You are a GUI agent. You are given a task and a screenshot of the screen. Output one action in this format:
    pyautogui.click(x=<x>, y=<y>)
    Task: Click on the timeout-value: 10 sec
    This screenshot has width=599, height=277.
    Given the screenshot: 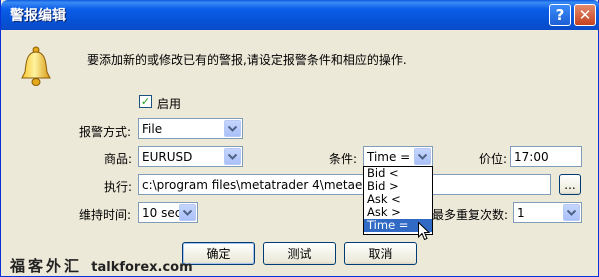 What is the action you would take?
    pyautogui.click(x=162, y=213)
    